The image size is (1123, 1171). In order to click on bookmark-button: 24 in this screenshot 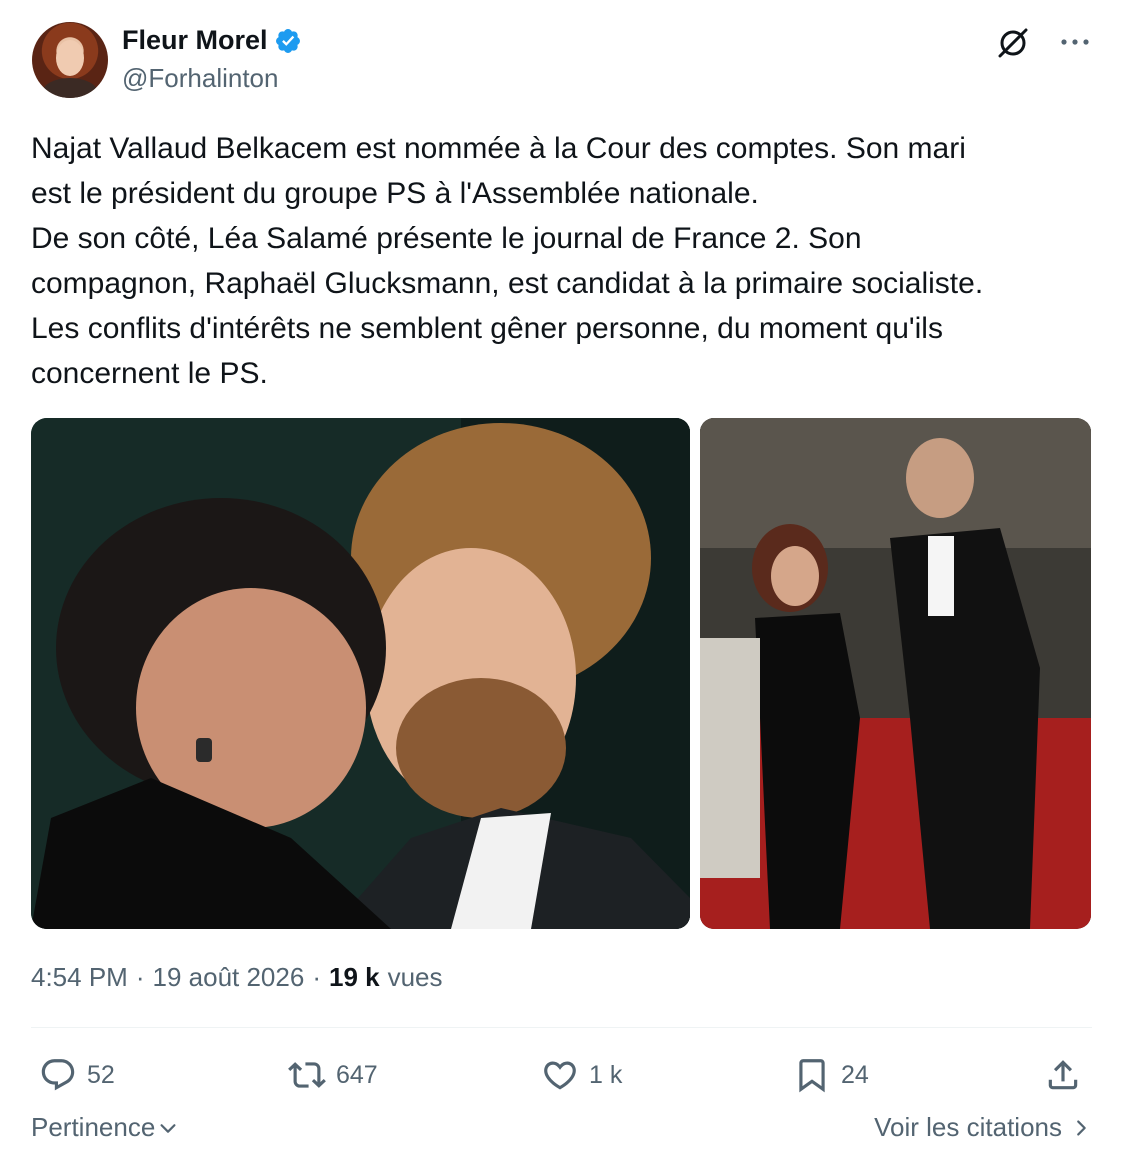, I will do `click(831, 1075)`.